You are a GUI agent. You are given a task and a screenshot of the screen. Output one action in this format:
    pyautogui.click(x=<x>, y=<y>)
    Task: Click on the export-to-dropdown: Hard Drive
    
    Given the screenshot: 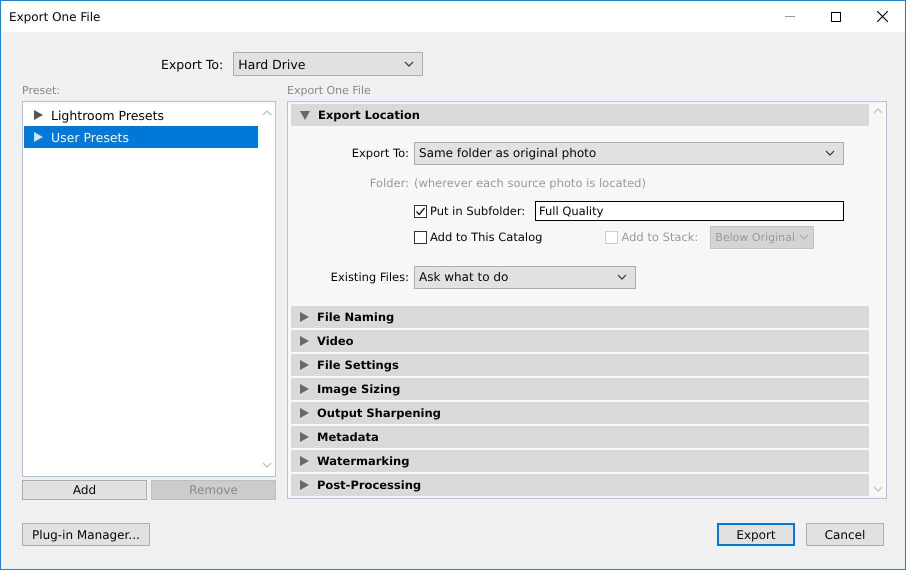 What is the action you would take?
    pyautogui.click(x=328, y=64)
    